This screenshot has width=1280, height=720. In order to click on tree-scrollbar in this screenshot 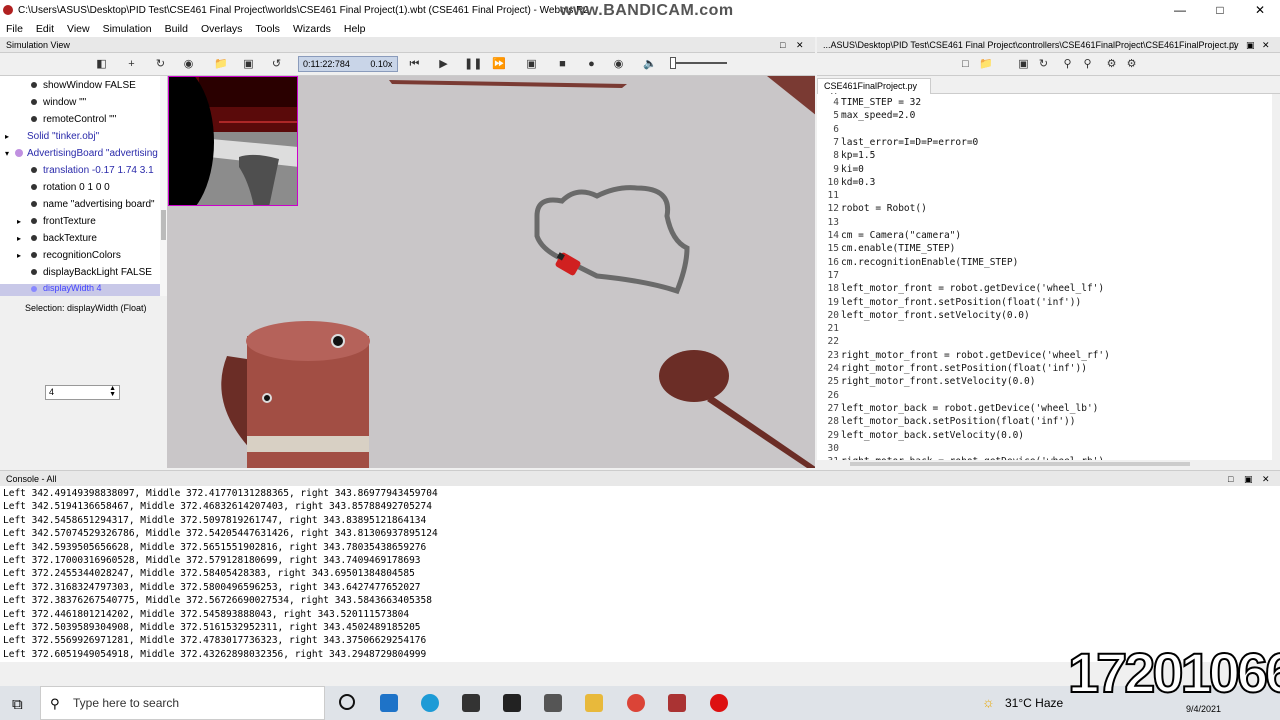, I will do `click(163, 186)`.